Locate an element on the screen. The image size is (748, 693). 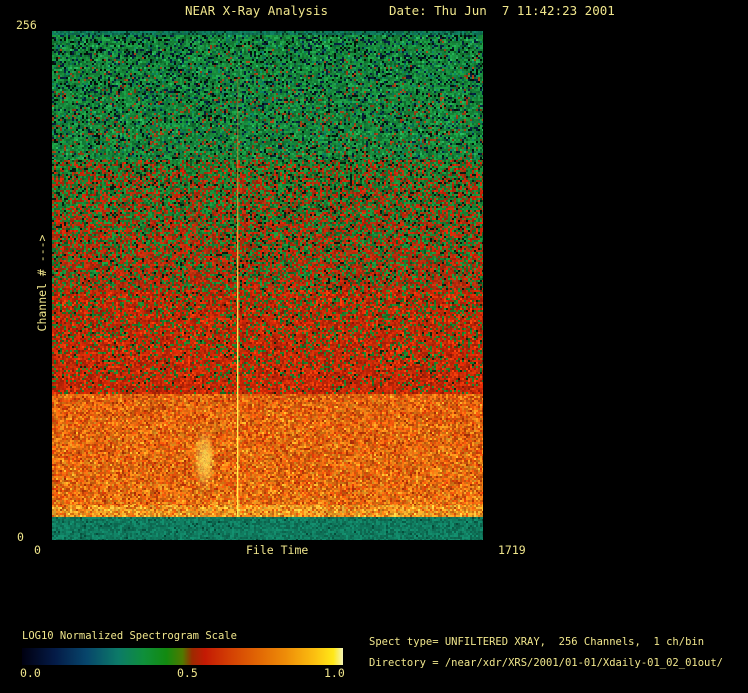
x-axis-max-label: 1719 is located at coordinates (512, 550).